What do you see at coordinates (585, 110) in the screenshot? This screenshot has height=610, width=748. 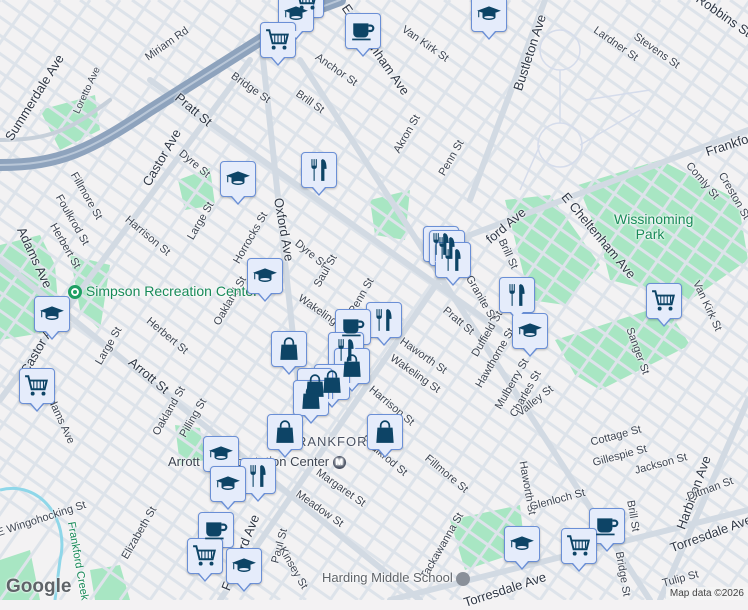 I see `cemetery-paths` at bounding box center [585, 110].